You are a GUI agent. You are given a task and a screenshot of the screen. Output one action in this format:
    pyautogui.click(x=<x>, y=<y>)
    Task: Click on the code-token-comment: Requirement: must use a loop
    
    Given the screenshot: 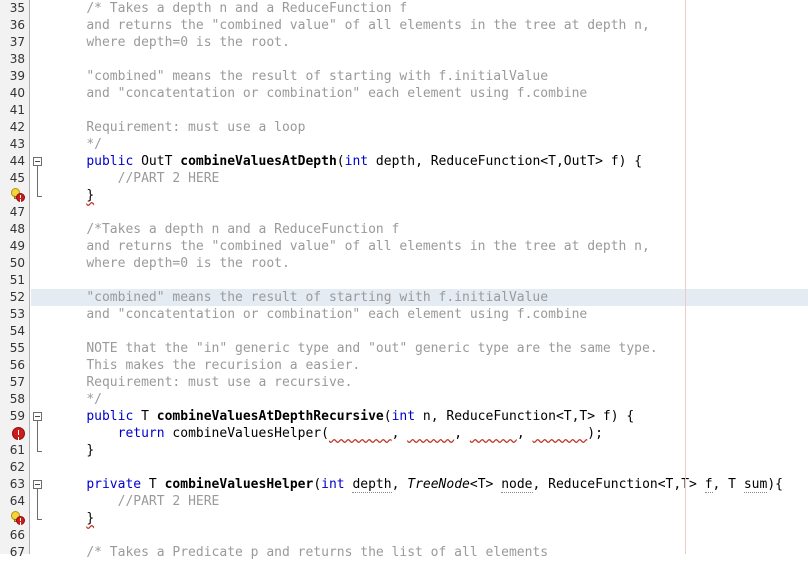 What is the action you would take?
    pyautogui.click(x=196, y=127)
    